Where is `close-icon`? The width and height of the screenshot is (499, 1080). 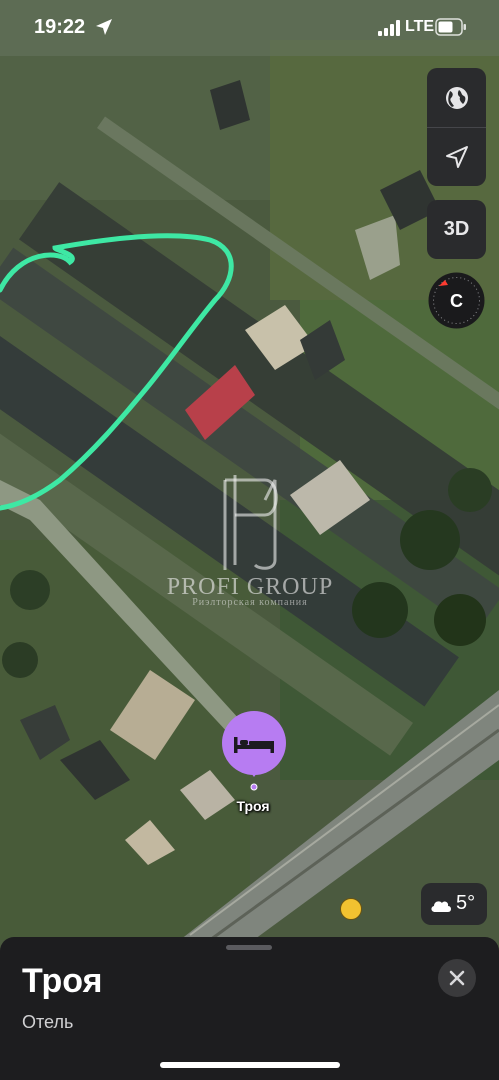 close-icon is located at coordinates (457, 978).